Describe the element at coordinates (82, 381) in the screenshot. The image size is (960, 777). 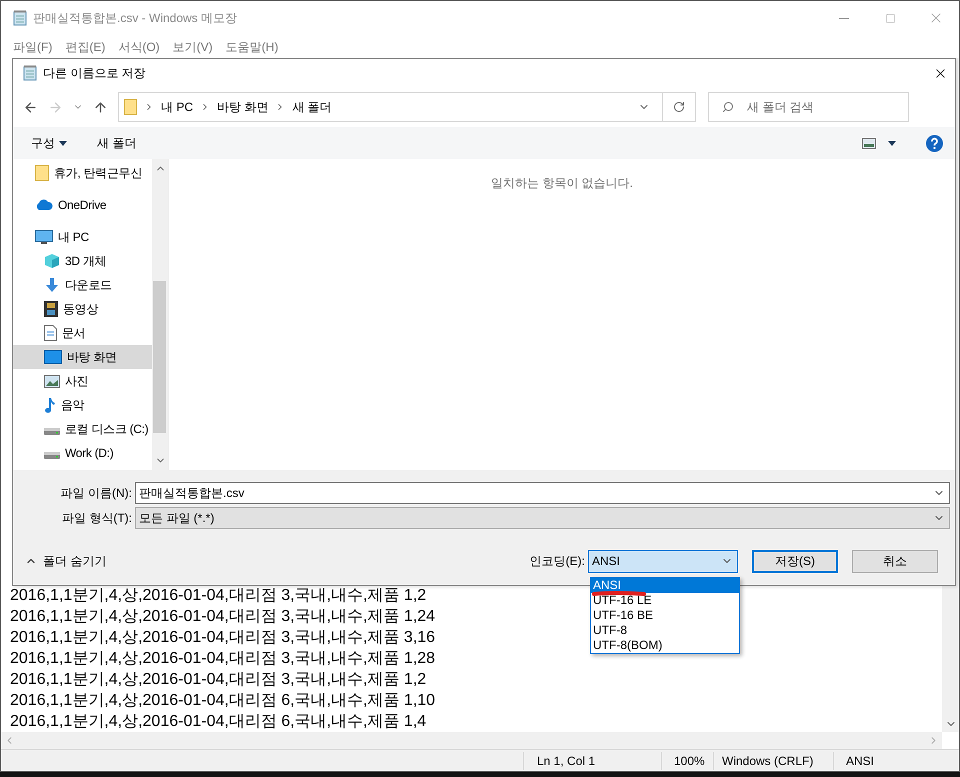
I see `sidebar-item: 사진` at that location.